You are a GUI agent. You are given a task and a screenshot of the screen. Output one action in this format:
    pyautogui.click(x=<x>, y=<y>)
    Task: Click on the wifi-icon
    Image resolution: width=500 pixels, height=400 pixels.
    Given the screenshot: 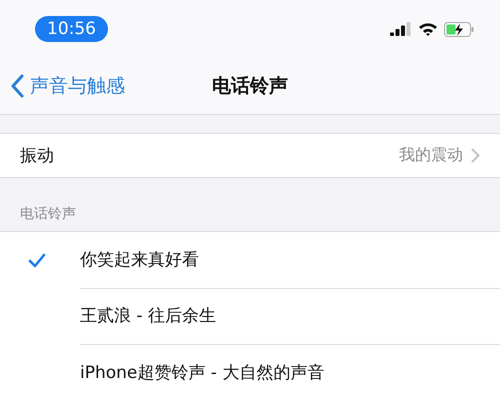 What is the action you would take?
    pyautogui.click(x=428, y=29)
    